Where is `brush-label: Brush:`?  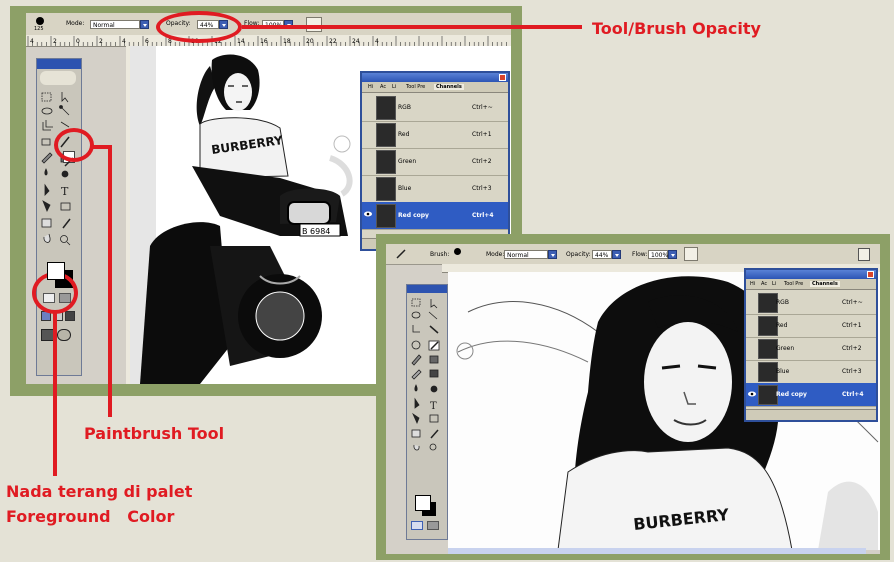 brush-label: Brush: is located at coordinates (440, 254).